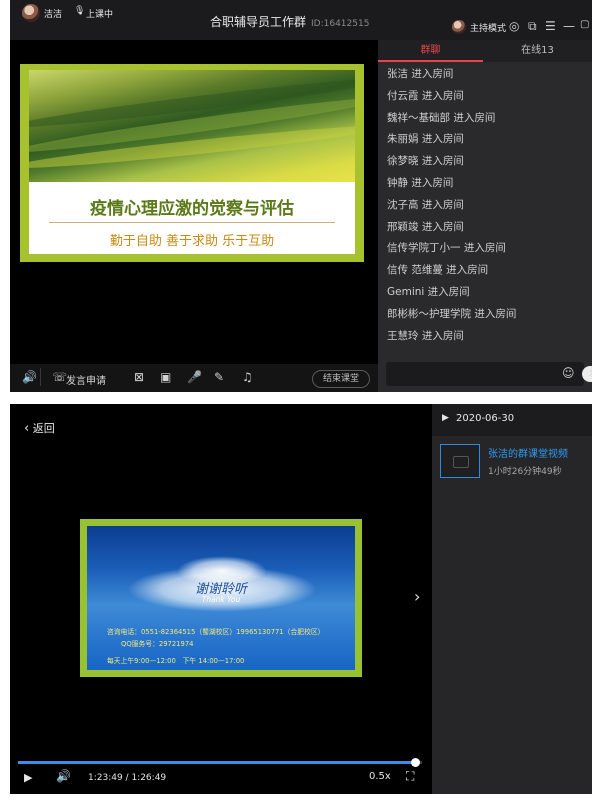  Describe the element at coordinates (528, 452) in the screenshot. I see `video-title: 张洁的群课堂视频` at that location.